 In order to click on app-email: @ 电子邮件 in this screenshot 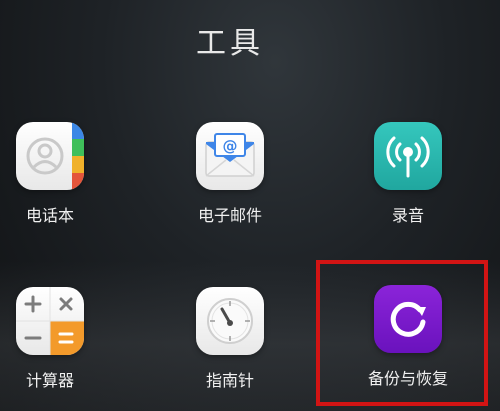, I will do `click(230, 174)`.